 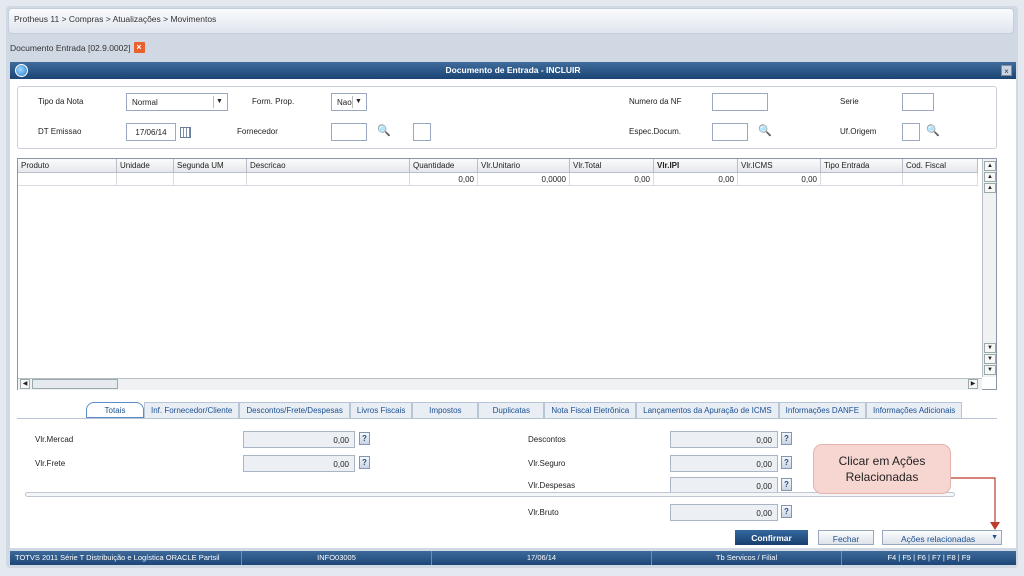 I want to click on grid-header-cell: Vlr.IPI, so click(x=696, y=166).